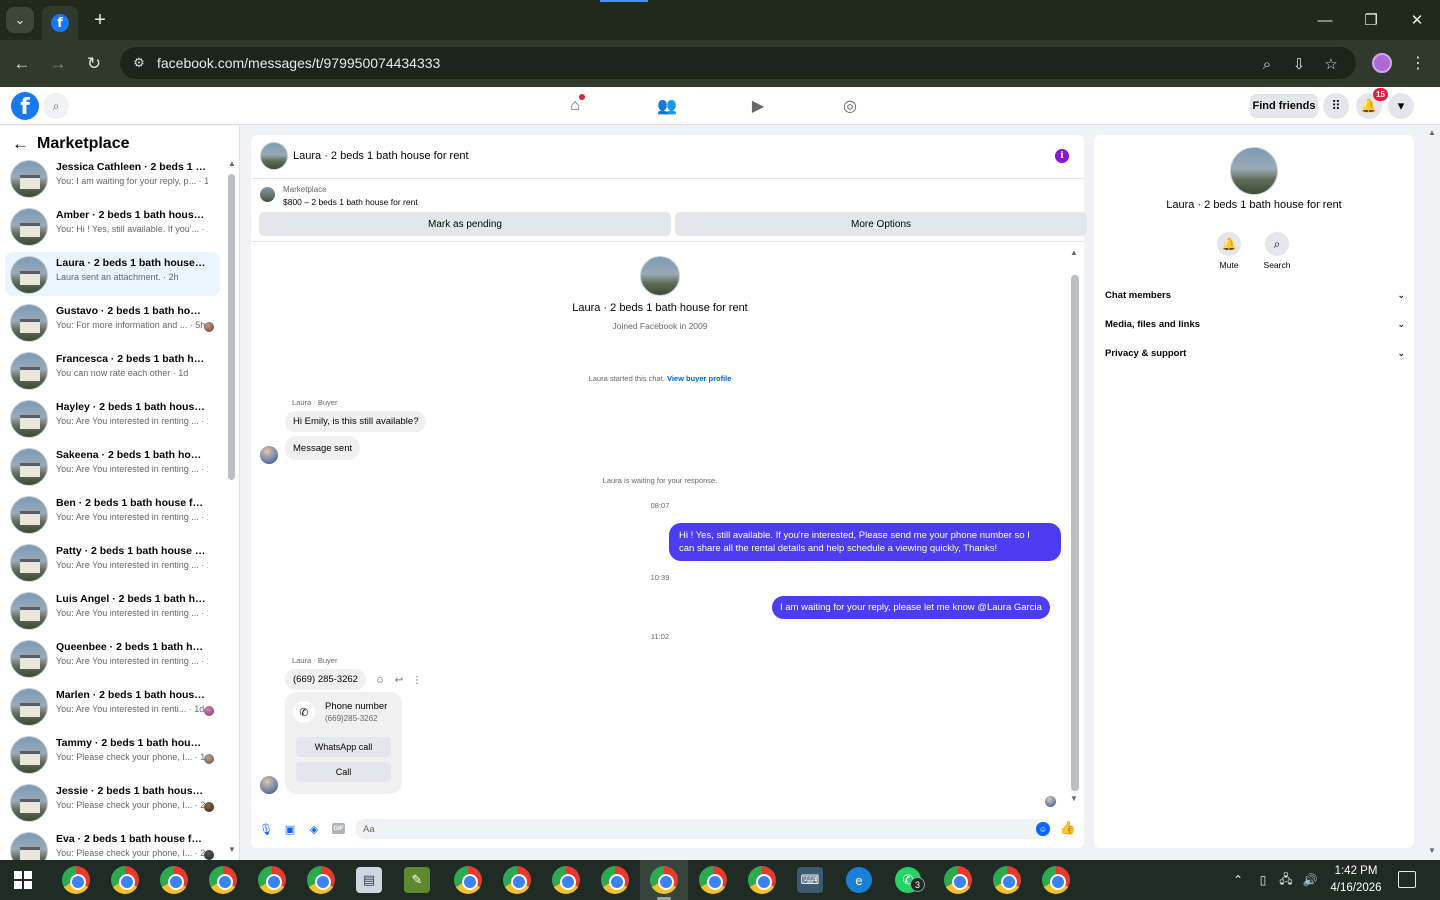 The width and height of the screenshot is (1440, 900). I want to click on microphone-icon: 🎙, so click(266, 829).